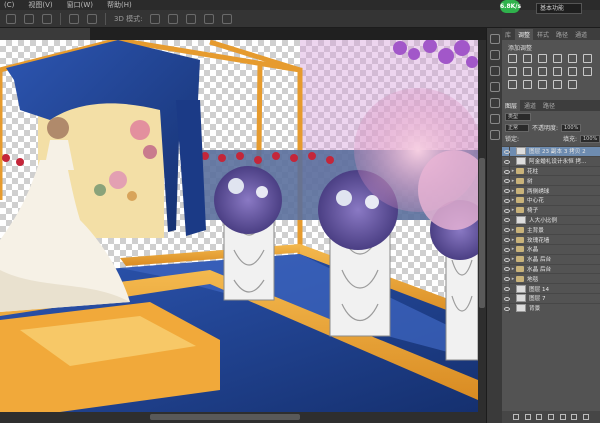 This screenshot has width=600, height=423. What do you see at coordinates (512, 84) in the screenshot?
I see `invert-icon` at bounding box center [512, 84].